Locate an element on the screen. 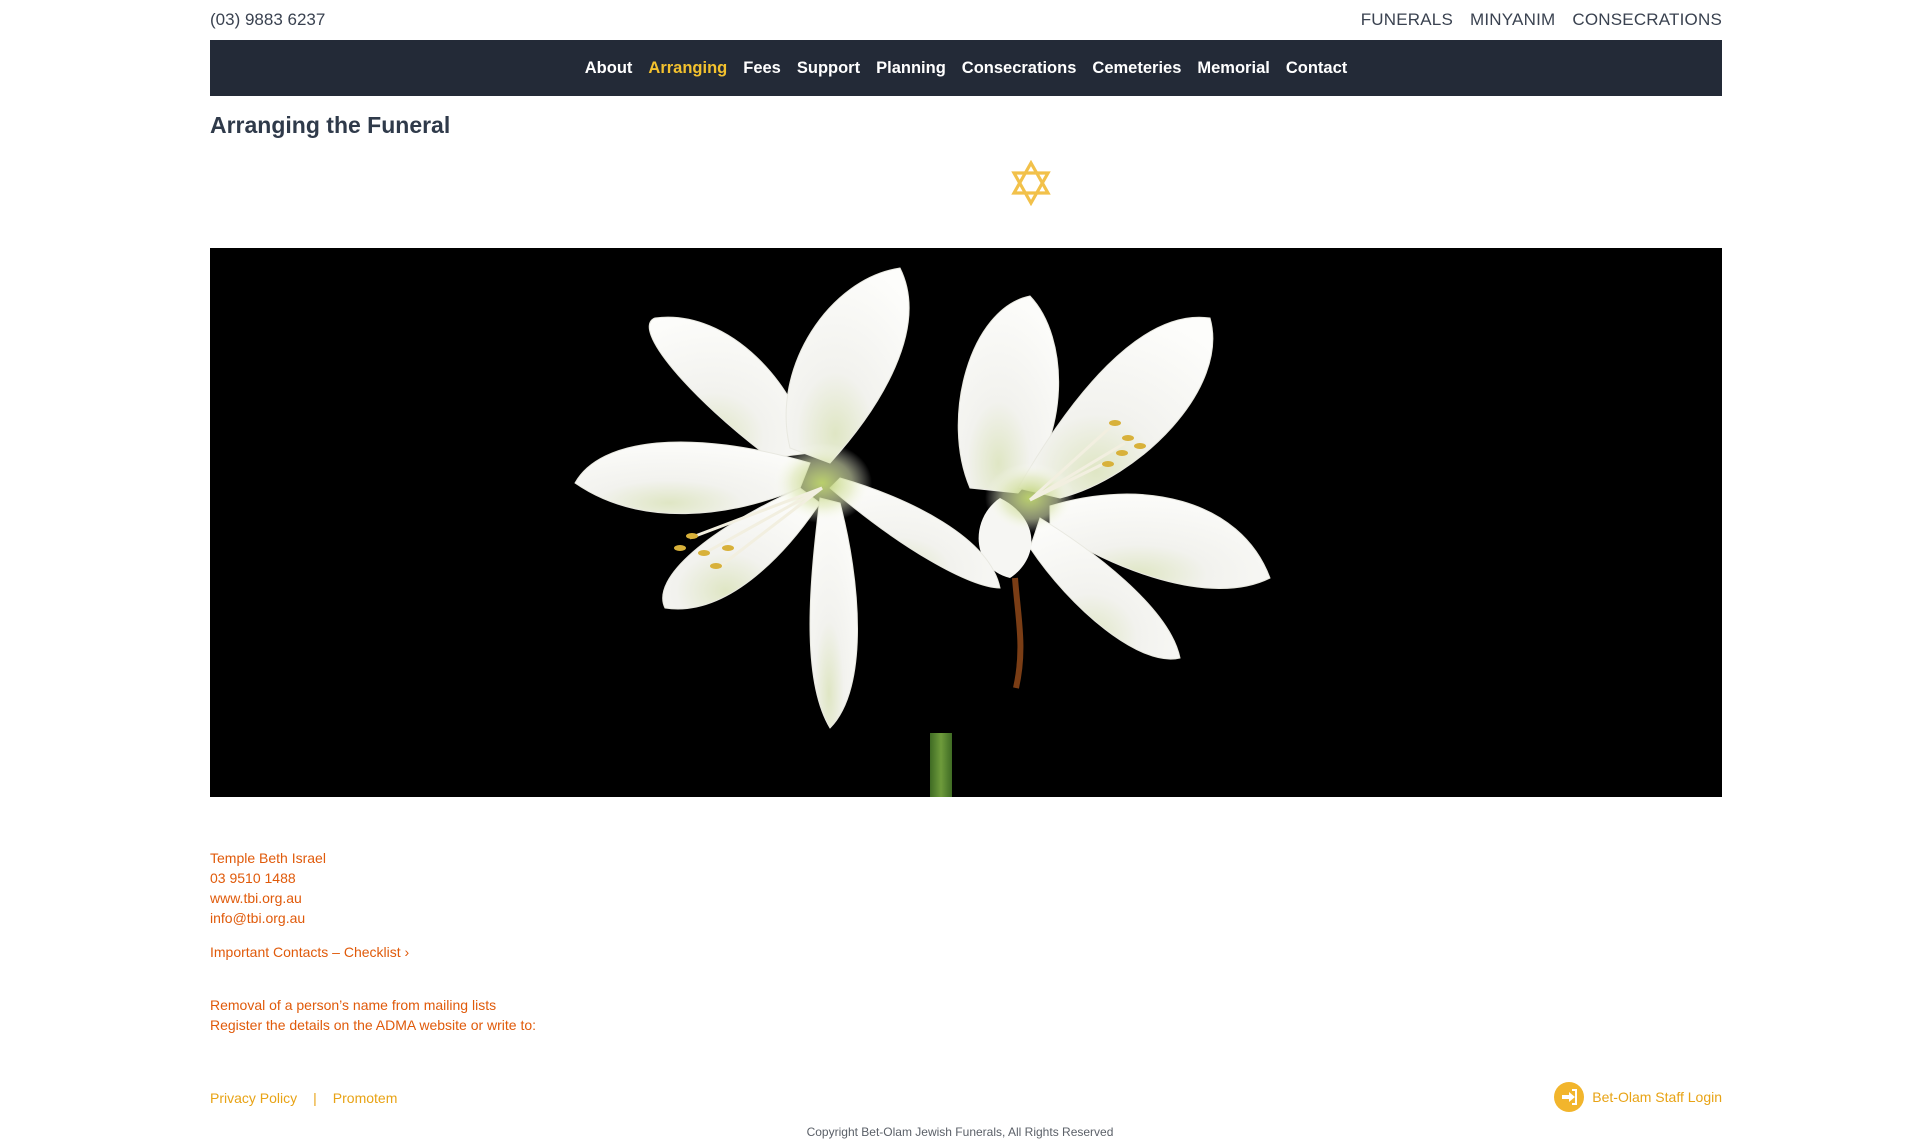 The image size is (1920, 1139). contact-phone: 03 9510 1488 is located at coordinates (268, 878).